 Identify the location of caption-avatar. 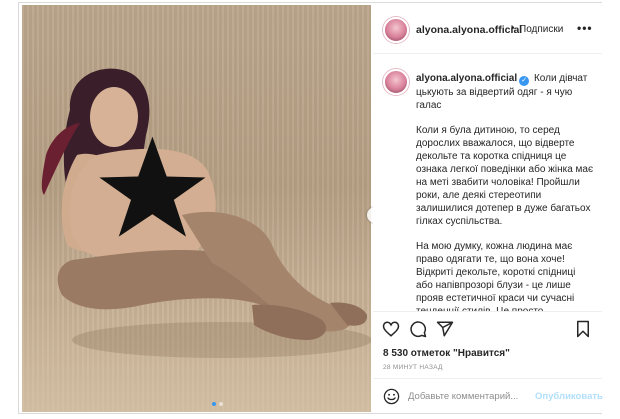
(396, 82).